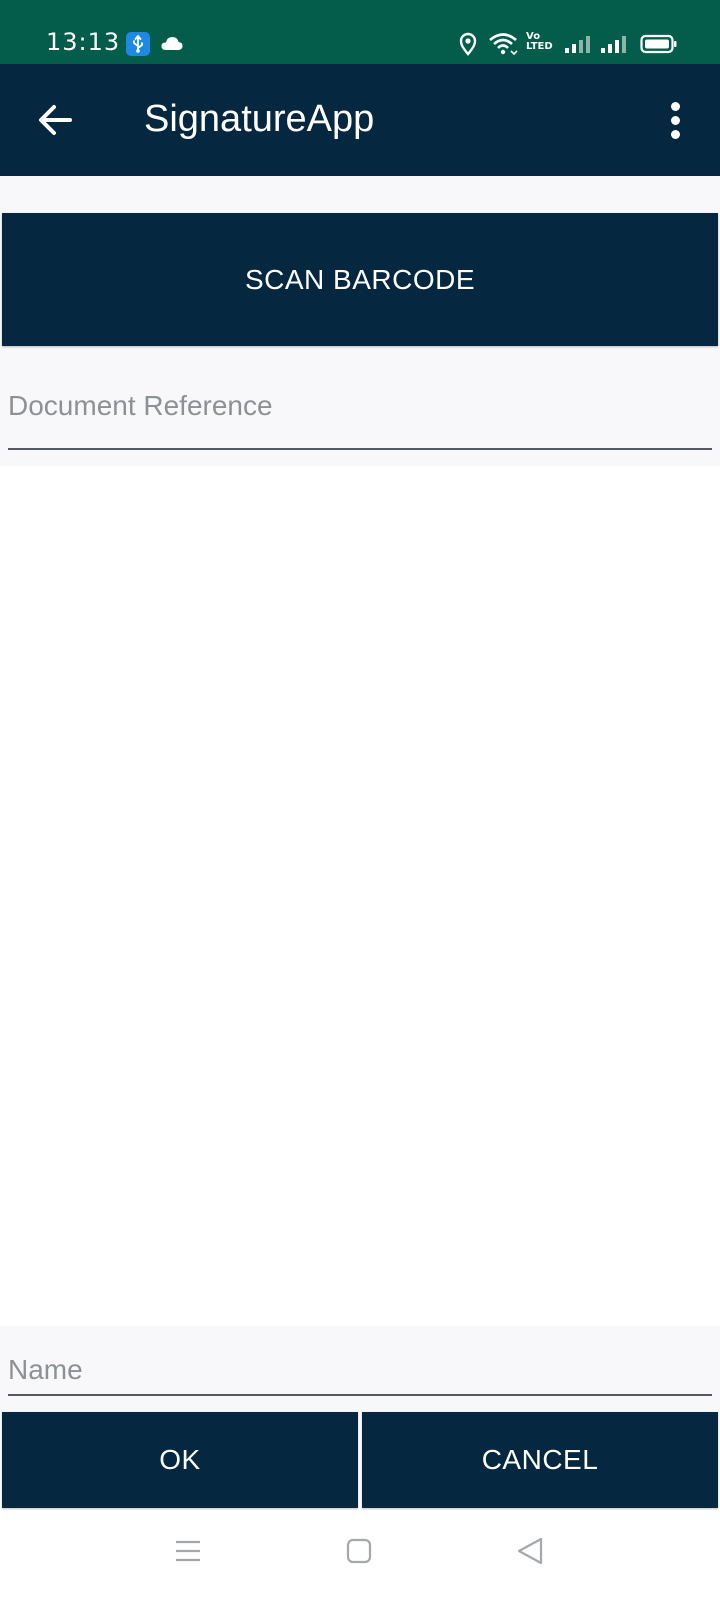  Describe the element at coordinates (138, 44) in the screenshot. I see `usb-icon` at that location.